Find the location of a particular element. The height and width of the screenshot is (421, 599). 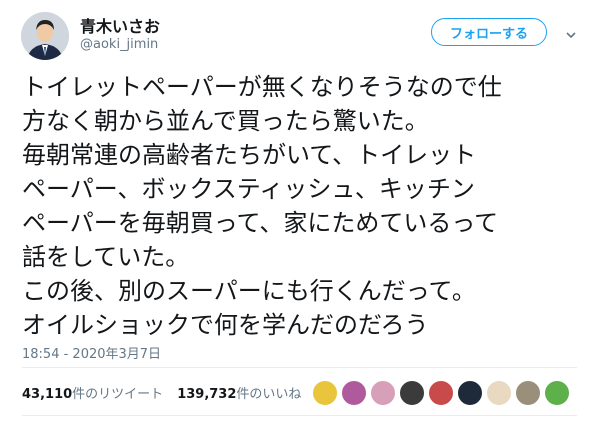

avatar is located at coordinates (45, 36).